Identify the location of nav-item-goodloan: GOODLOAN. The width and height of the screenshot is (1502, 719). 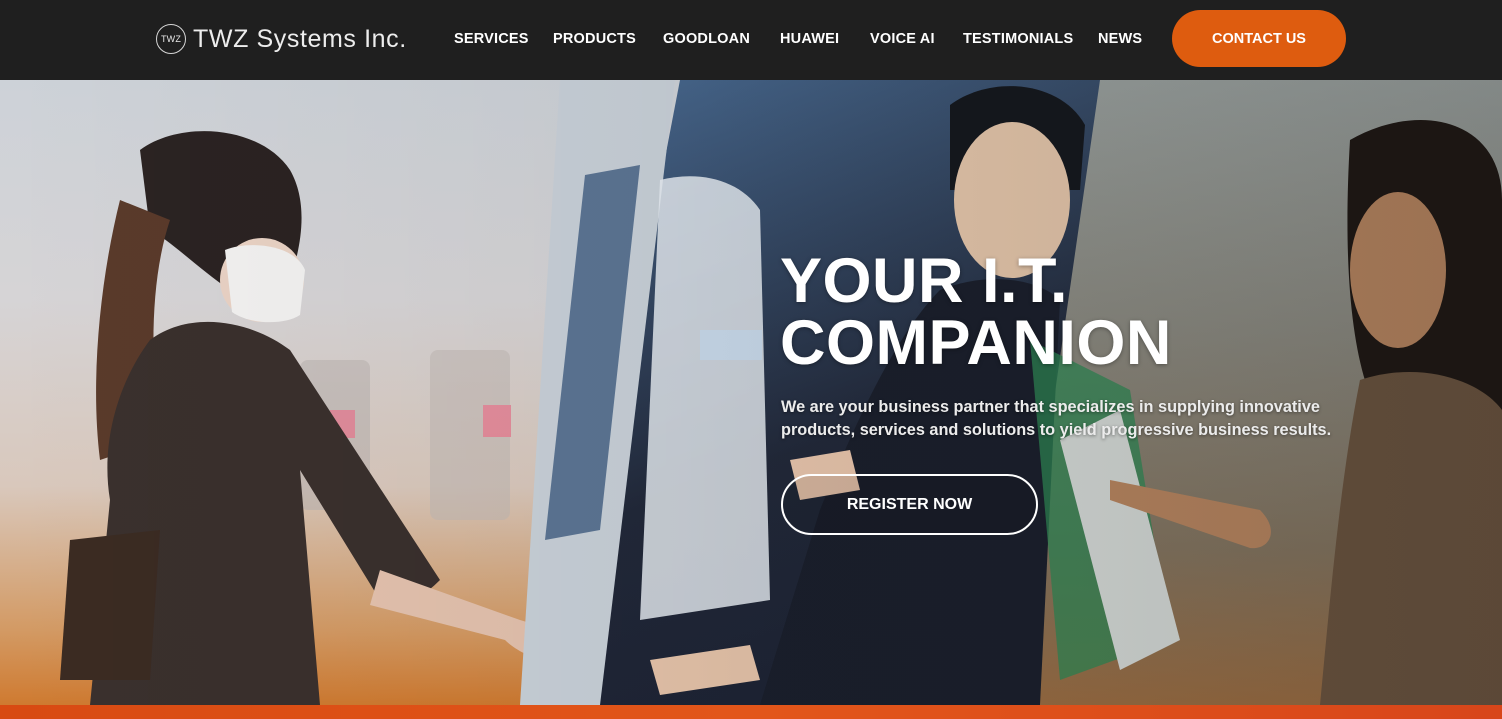
(706, 39).